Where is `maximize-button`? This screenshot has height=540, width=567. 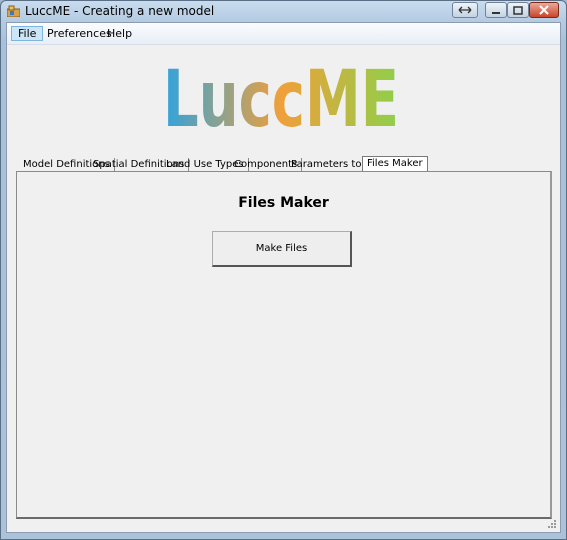
maximize-button is located at coordinates (518, 10).